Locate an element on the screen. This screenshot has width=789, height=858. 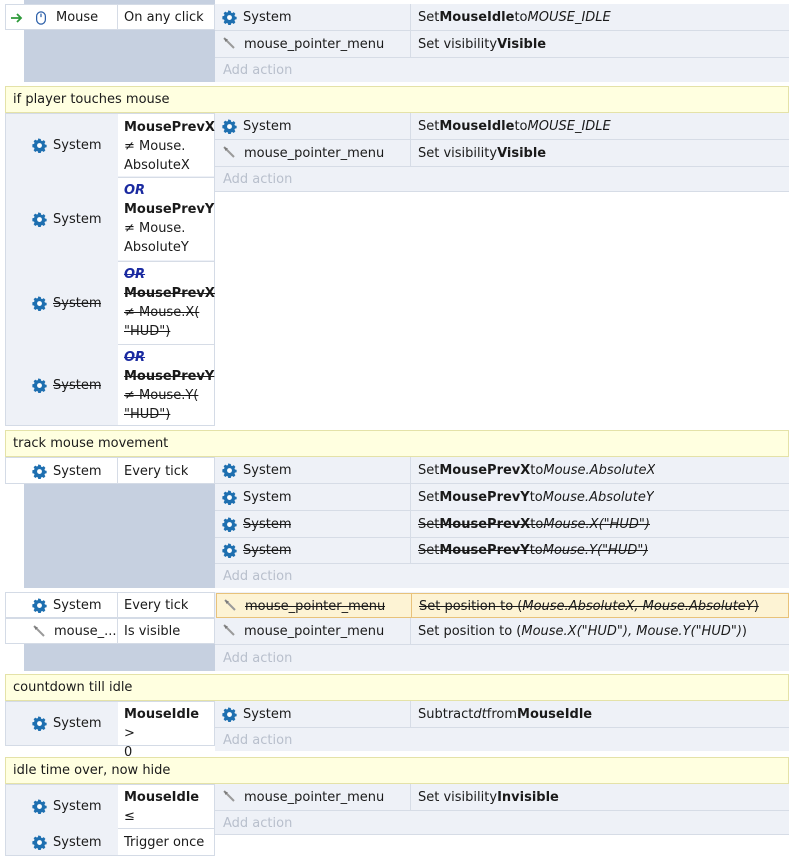
condition-expr: AbsoluteY is located at coordinates (156, 247).